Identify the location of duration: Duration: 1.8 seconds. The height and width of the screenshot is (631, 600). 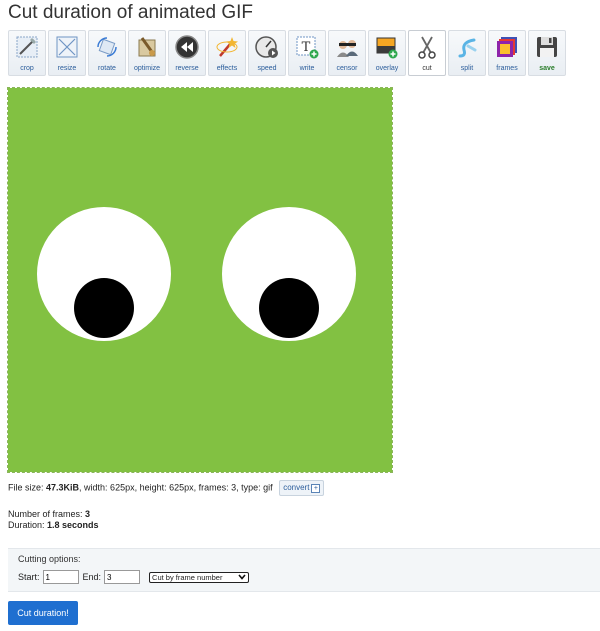
(53, 525).